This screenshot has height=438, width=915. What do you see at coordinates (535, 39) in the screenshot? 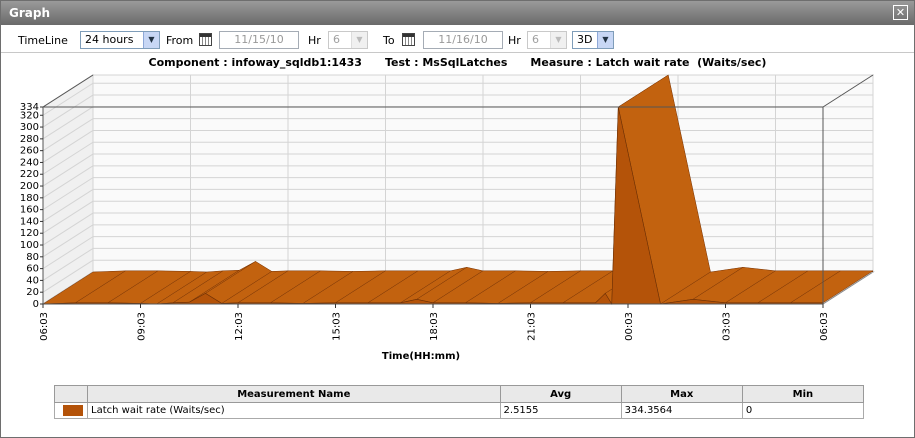
I see `hr-to-value: 6` at bounding box center [535, 39].